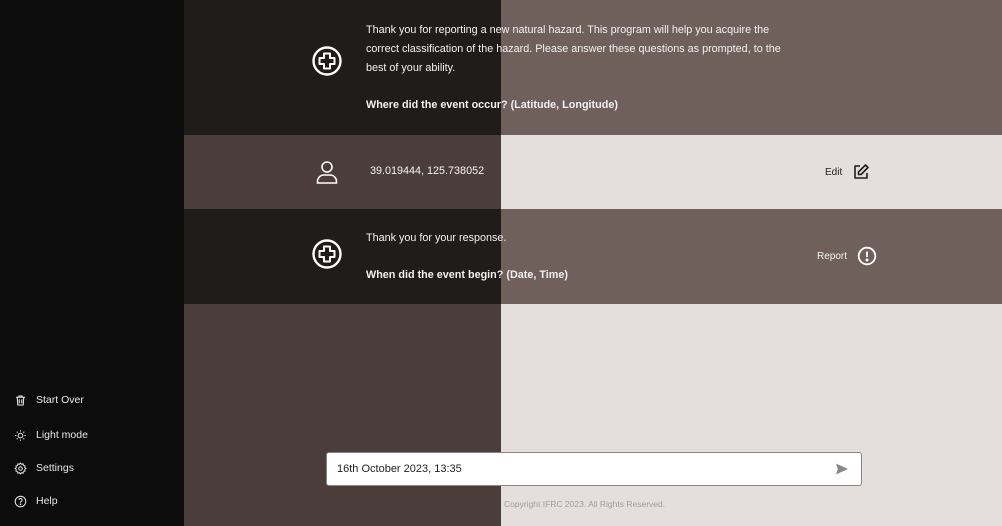 Image resolution: width=1002 pixels, height=526 pixels. What do you see at coordinates (834, 172) in the screenshot?
I see `edit-label: Edit` at bounding box center [834, 172].